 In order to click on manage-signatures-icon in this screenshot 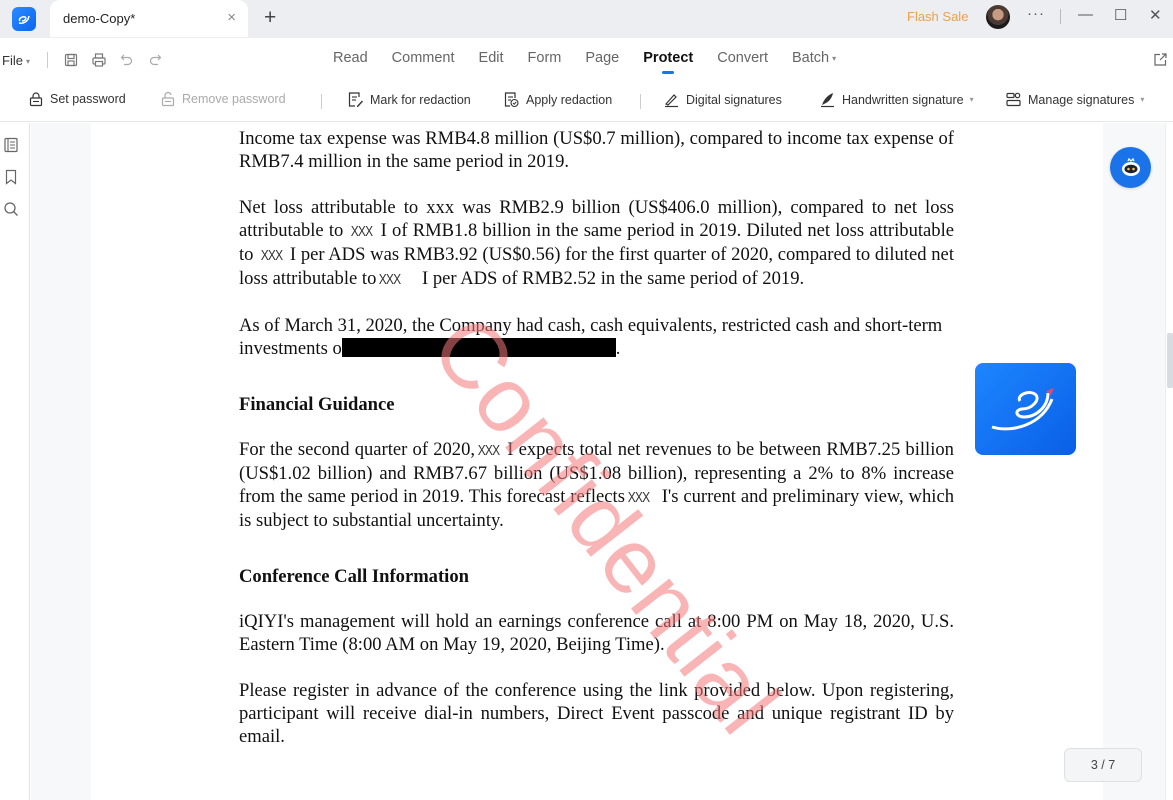, I will do `click(1013, 99)`.